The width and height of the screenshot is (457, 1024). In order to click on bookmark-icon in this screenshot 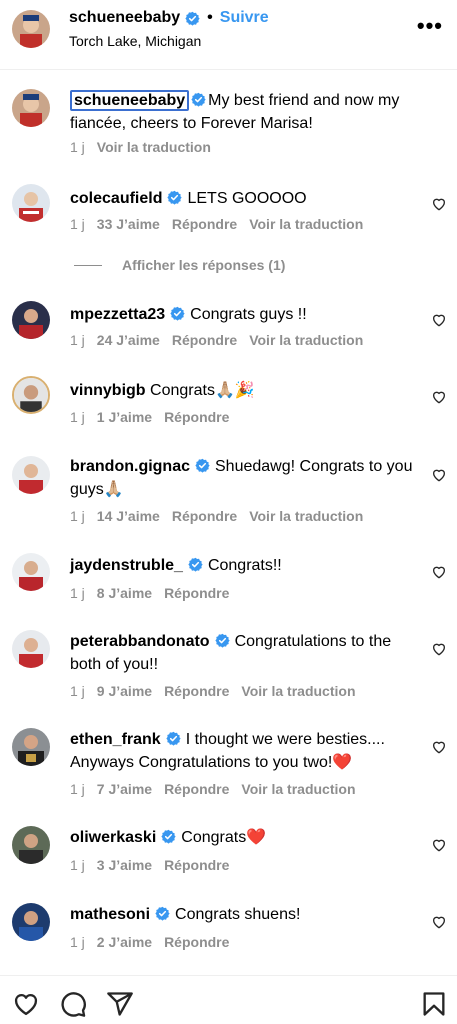, I will do `click(434, 1004)`.